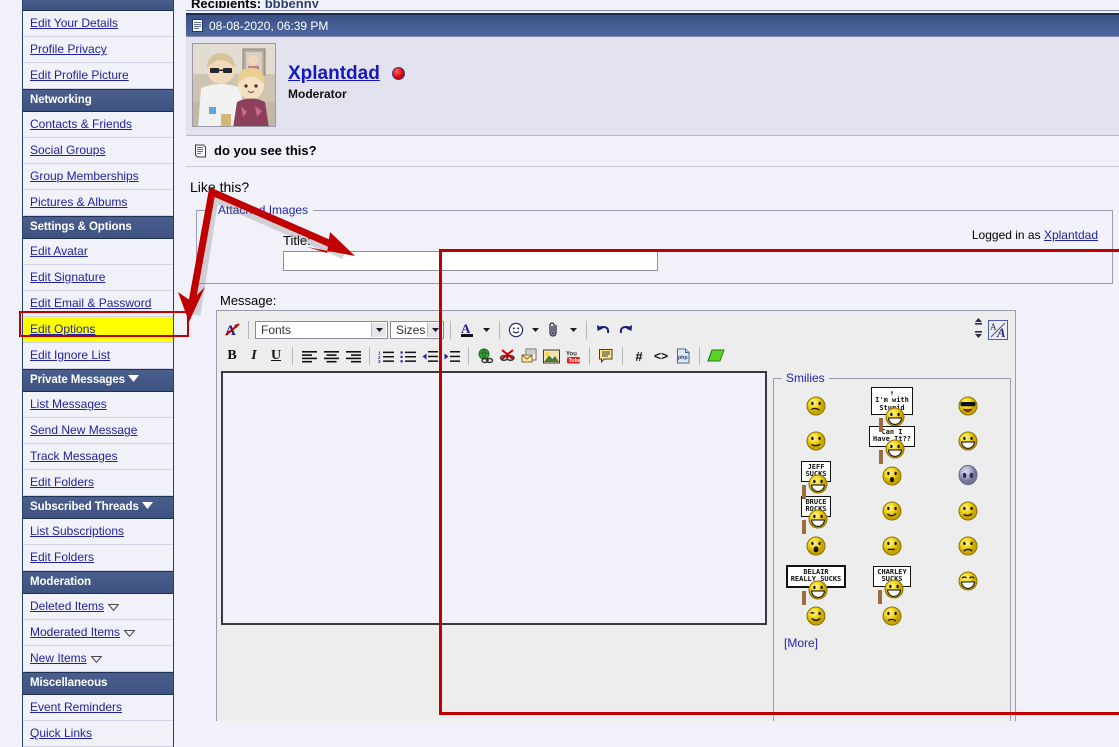 This screenshot has width=1119, height=747. I want to click on post-author-link: Xplantdad, so click(334, 74).